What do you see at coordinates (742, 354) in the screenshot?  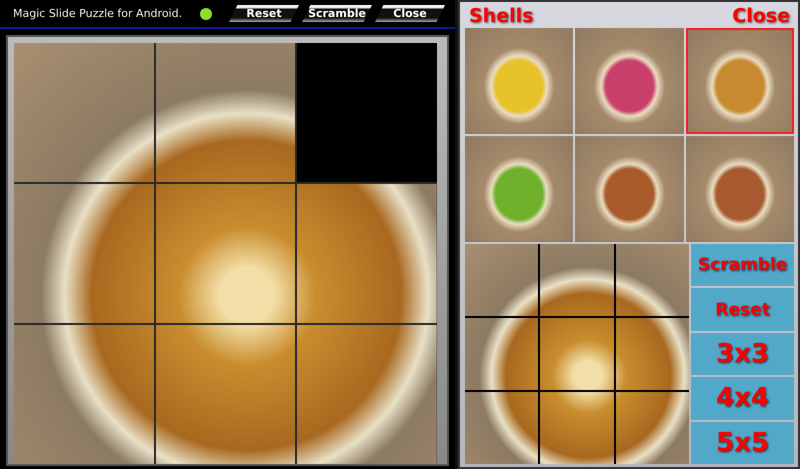 I see `control-button: 3x3` at bounding box center [742, 354].